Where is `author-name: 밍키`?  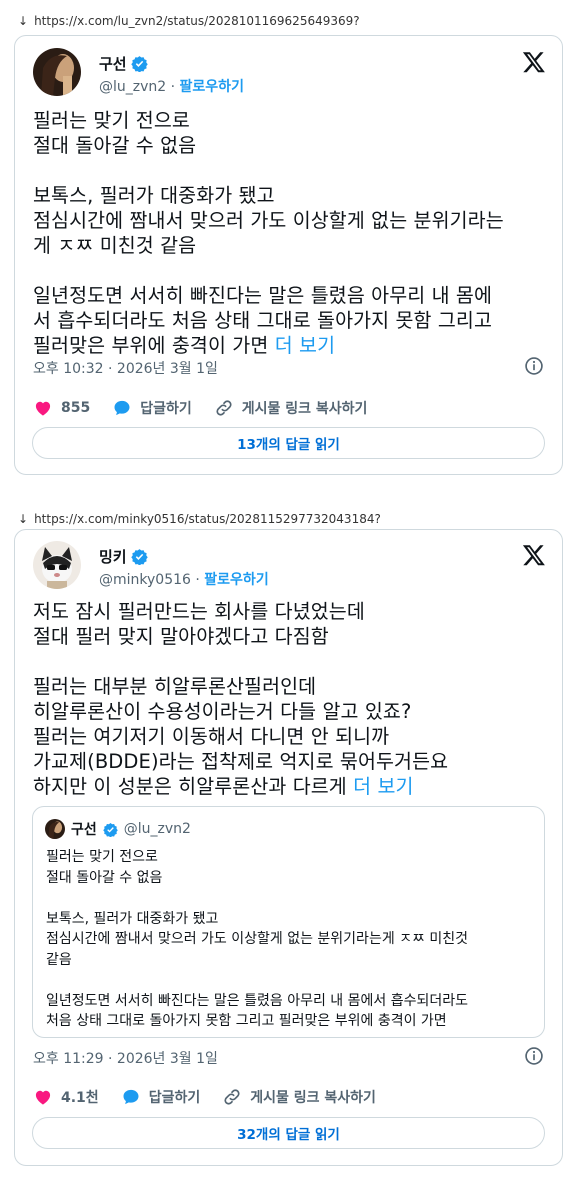
author-name: 밍키 is located at coordinates (113, 556).